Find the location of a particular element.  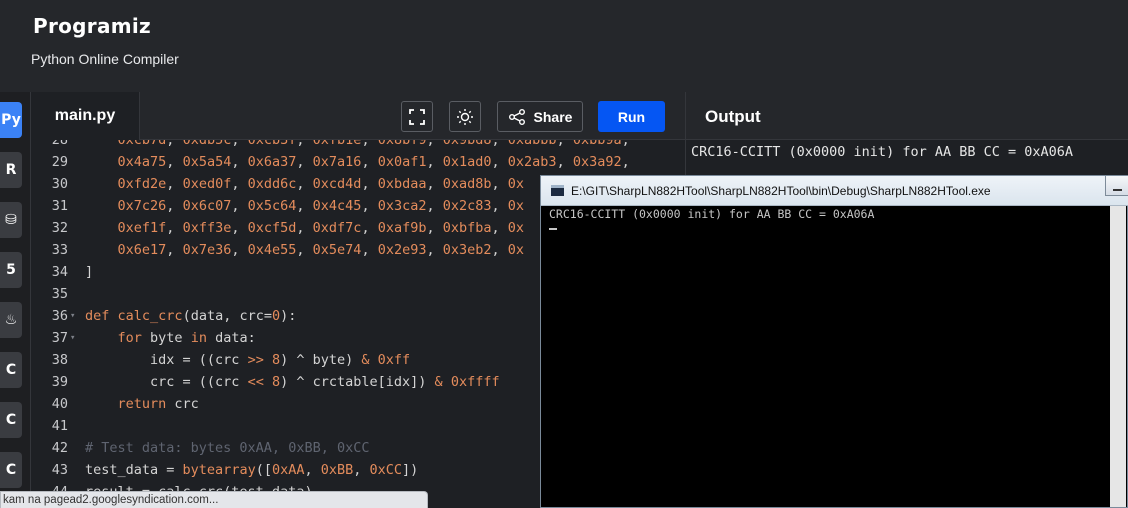

output-header: Output is located at coordinates (906, 116).